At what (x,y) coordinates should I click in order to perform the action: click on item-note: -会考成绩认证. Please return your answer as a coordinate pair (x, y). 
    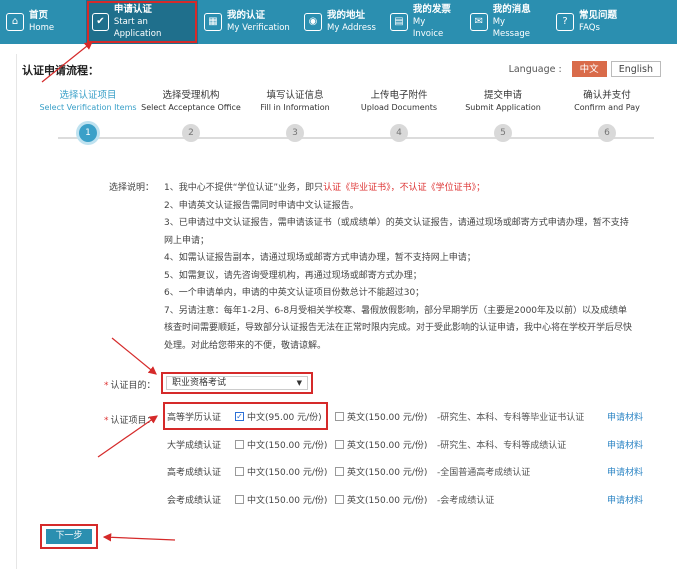
    Looking at the image, I should click on (466, 500).